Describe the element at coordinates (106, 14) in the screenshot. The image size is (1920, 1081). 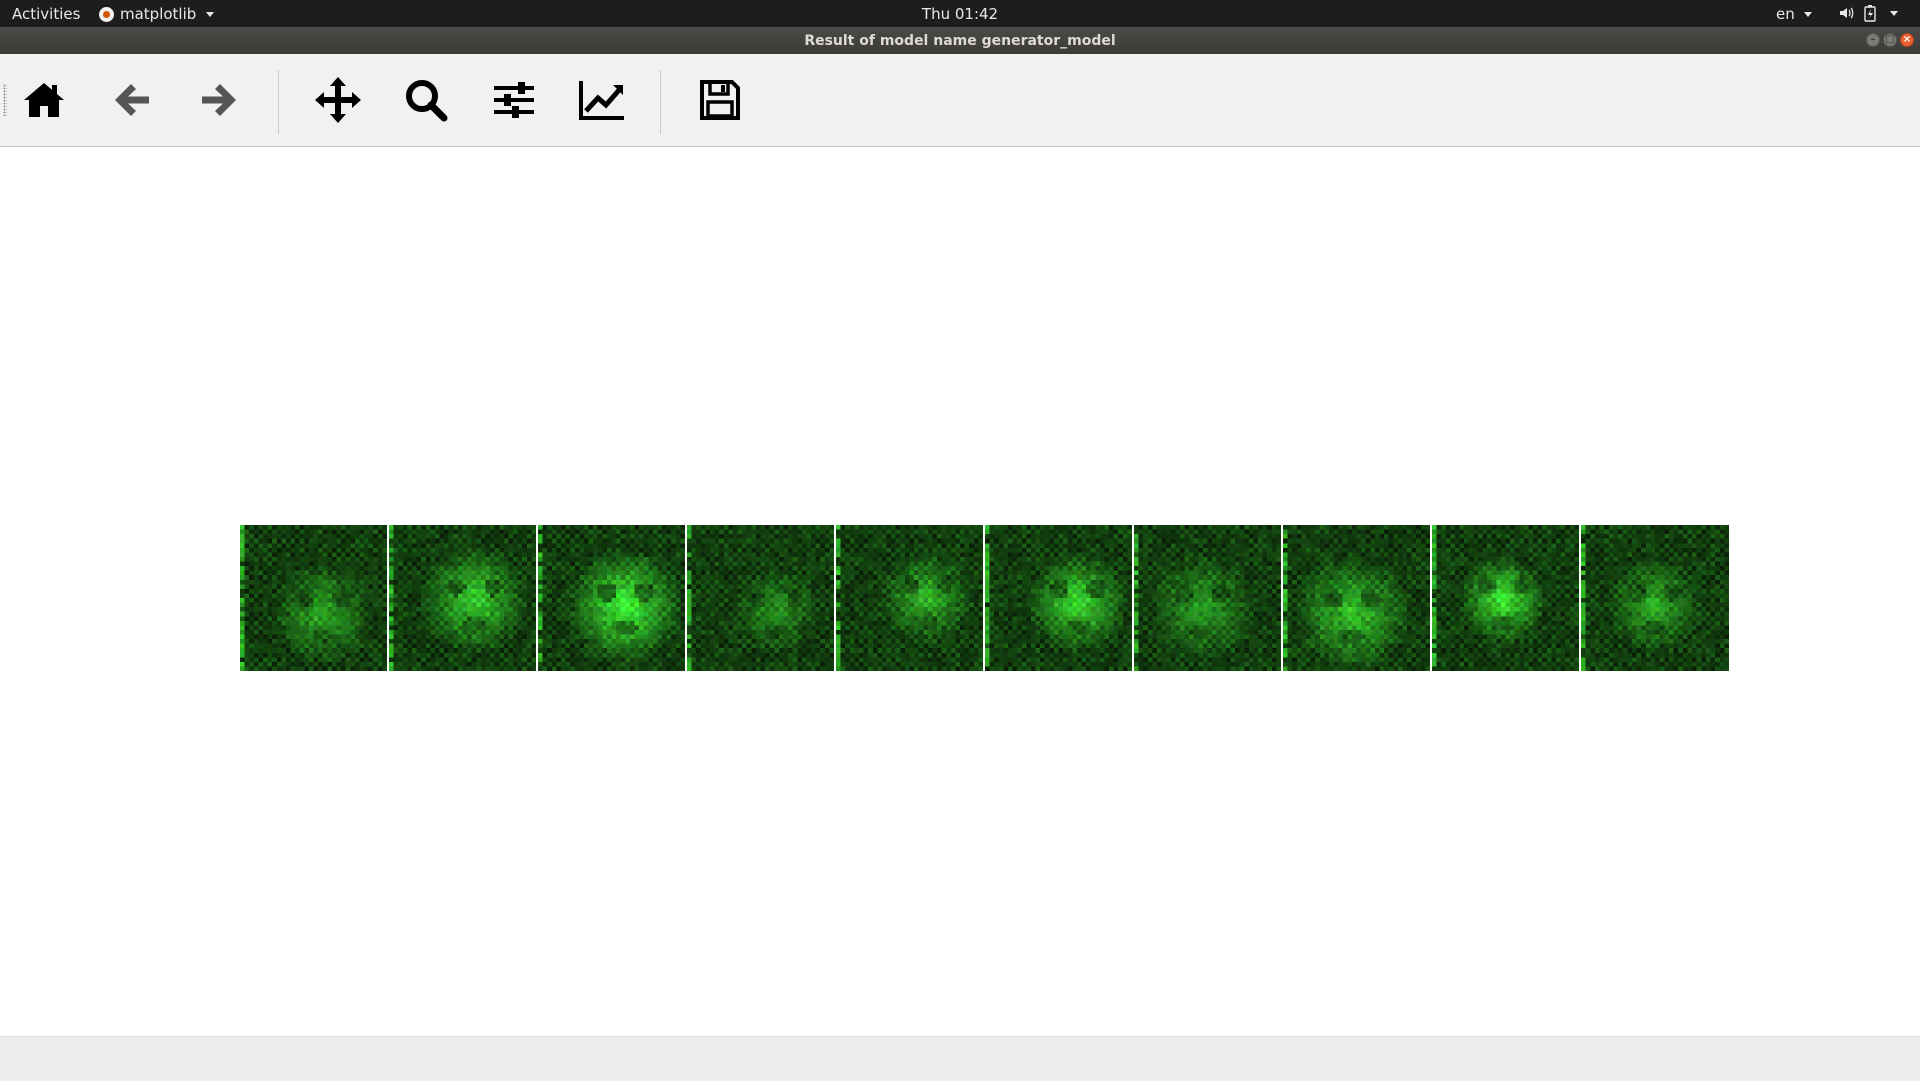
I see `matplotlib-app-icon` at that location.